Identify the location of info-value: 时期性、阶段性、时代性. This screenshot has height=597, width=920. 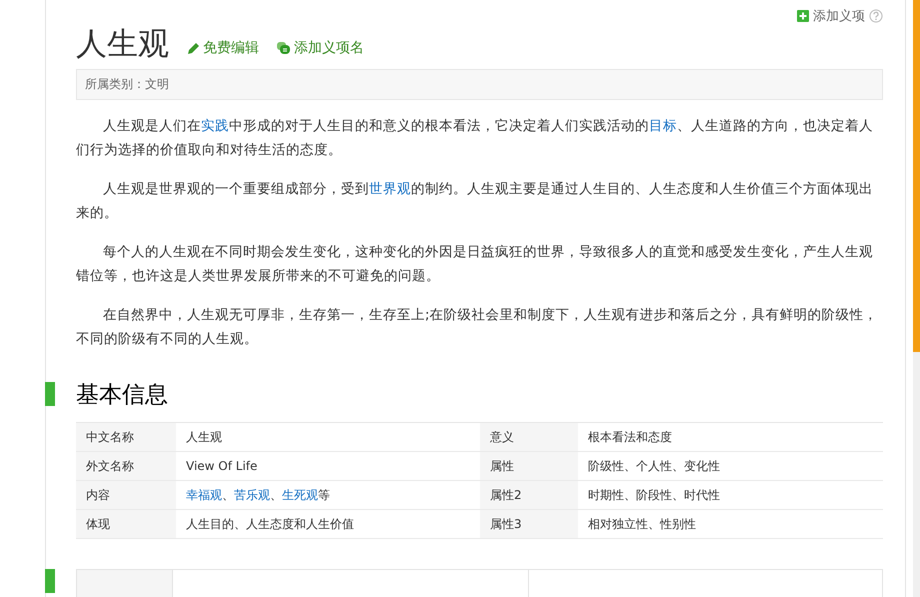
(654, 495).